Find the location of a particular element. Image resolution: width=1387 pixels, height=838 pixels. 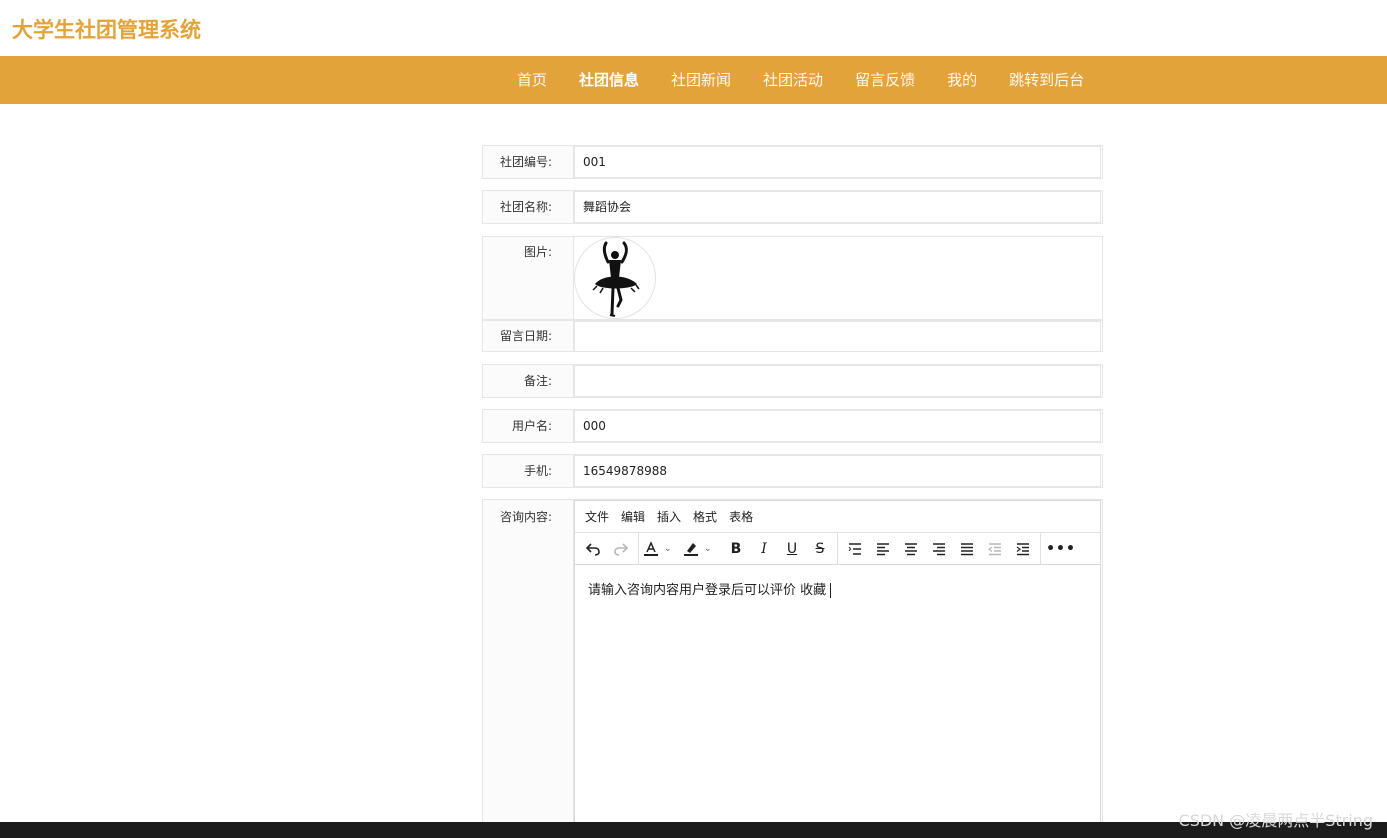

italic-icon: I is located at coordinates (764, 549).